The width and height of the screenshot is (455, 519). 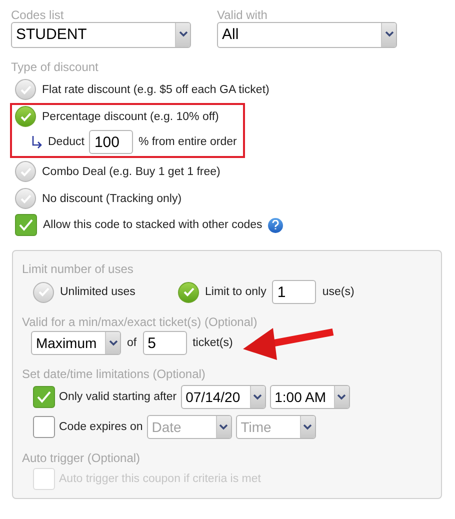 What do you see at coordinates (212, 343) in the screenshot?
I see `option-label: ticket(s)` at bounding box center [212, 343].